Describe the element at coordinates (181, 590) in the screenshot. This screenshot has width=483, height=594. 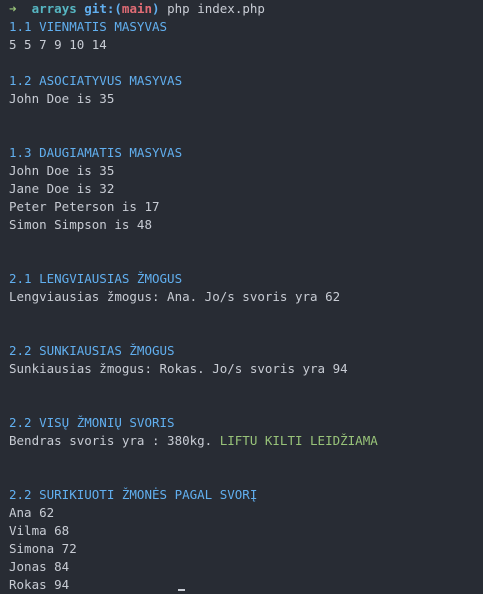
I see `terminal-cursor` at that location.